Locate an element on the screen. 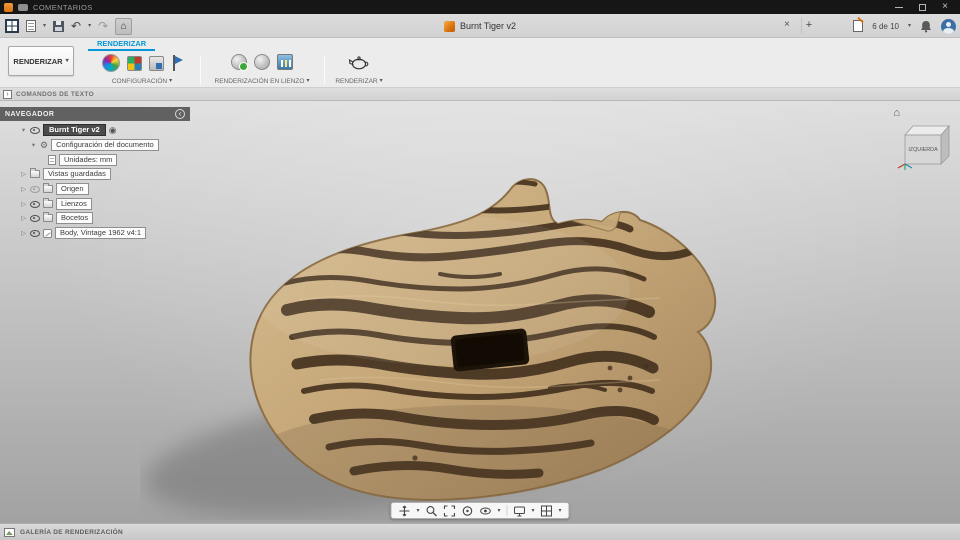 The width and height of the screenshot is (960, 540). activate-radio-icon: ◉ is located at coordinates (113, 130).